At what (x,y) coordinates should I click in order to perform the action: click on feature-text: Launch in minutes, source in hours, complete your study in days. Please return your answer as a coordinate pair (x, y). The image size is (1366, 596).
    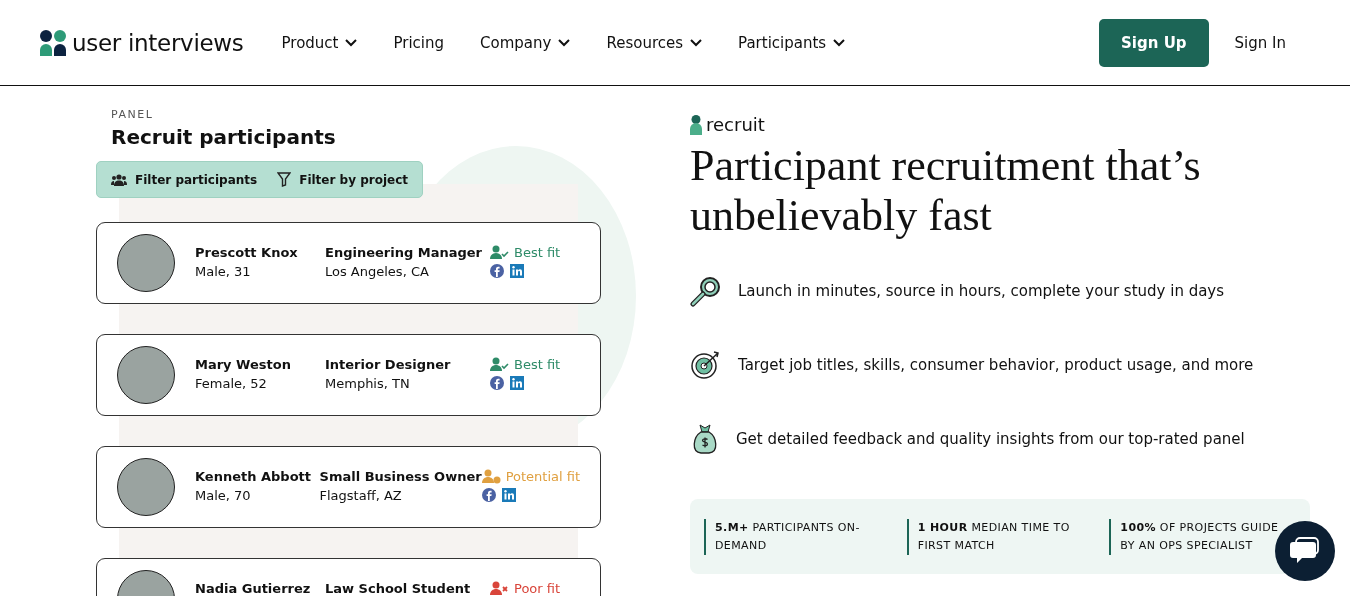
    Looking at the image, I should click on (981, 291).